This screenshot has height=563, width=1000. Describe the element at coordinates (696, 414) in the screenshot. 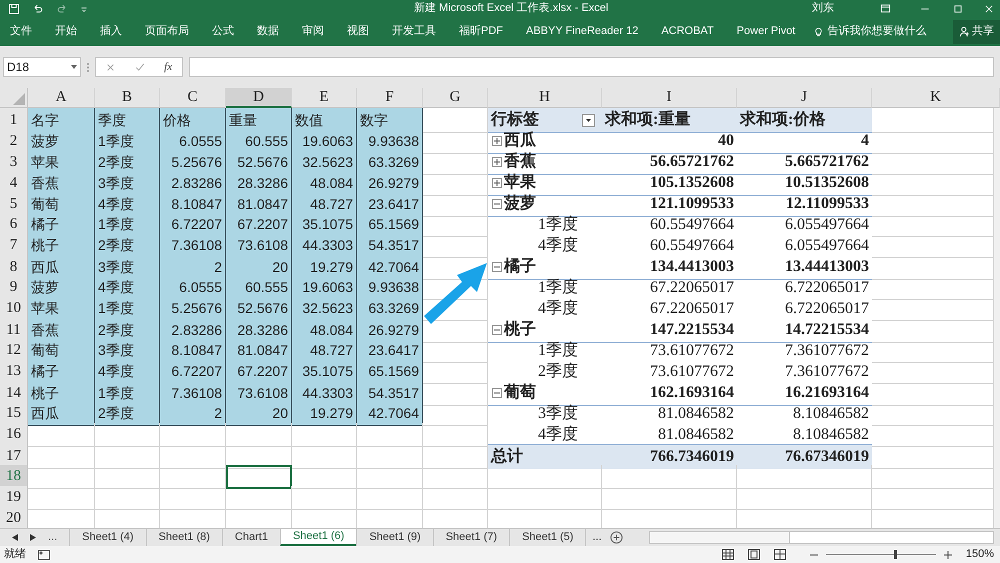

I see `pivot-value-cell-text: 81.0846582` at that location.